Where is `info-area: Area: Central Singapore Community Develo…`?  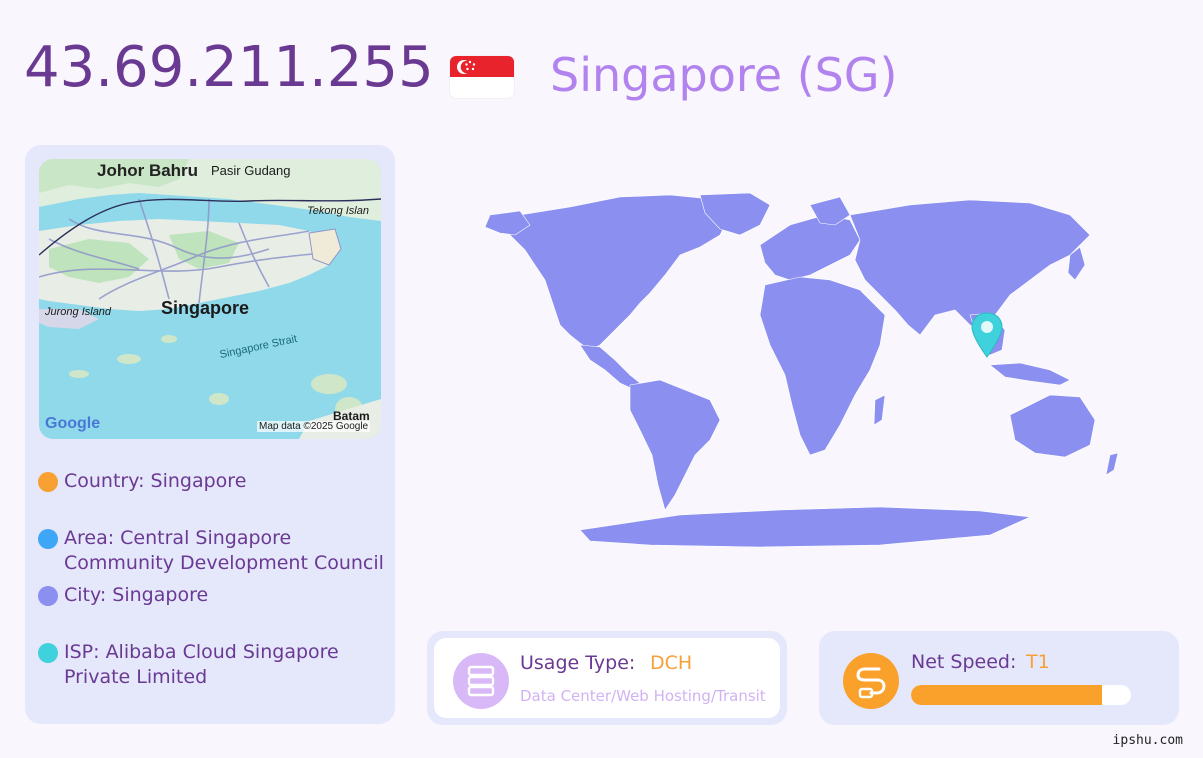 info-area: Area: Central Singapore Community Develo… is located at coordinates (211, 551).